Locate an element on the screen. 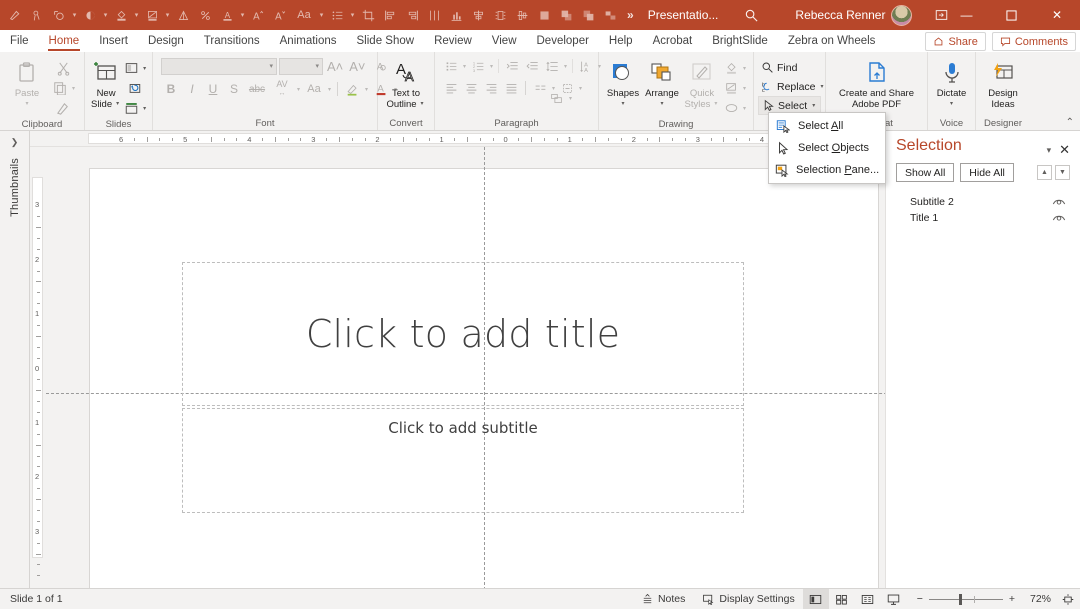  align-left-button is located at coordinates (451, 88).